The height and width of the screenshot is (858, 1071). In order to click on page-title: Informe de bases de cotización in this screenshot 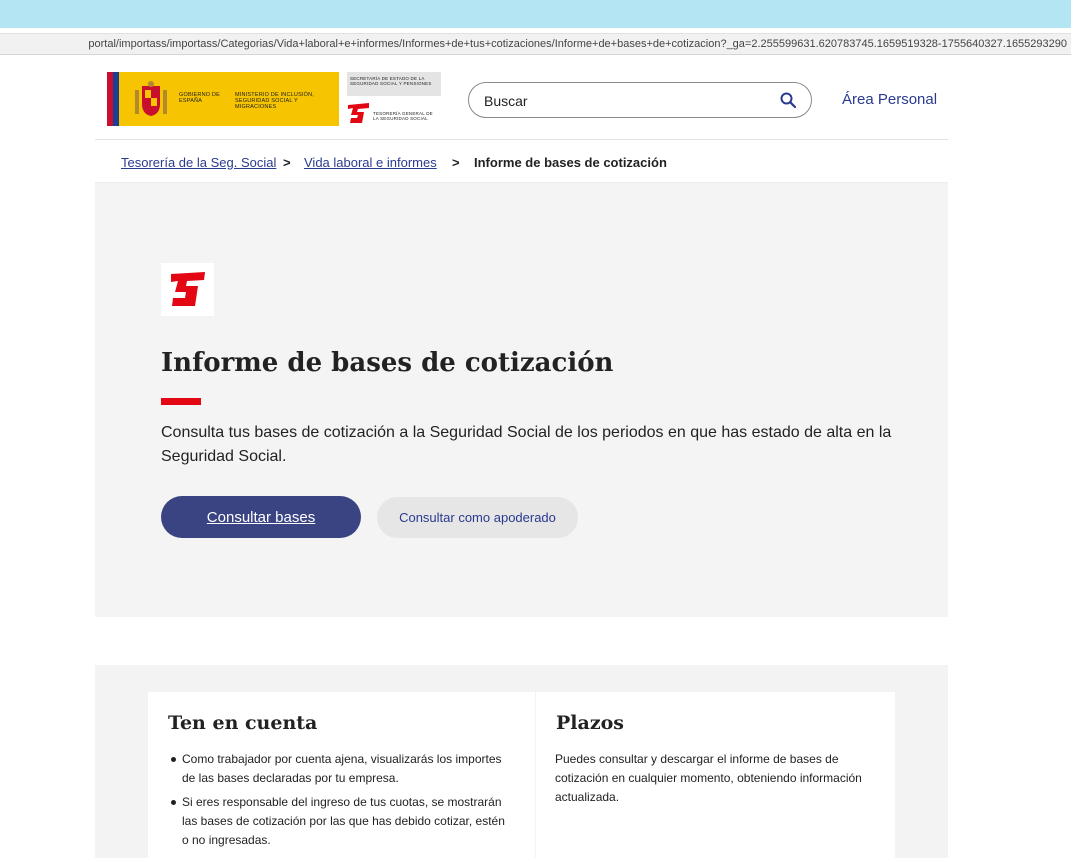, I will do `click(387, 363)`.